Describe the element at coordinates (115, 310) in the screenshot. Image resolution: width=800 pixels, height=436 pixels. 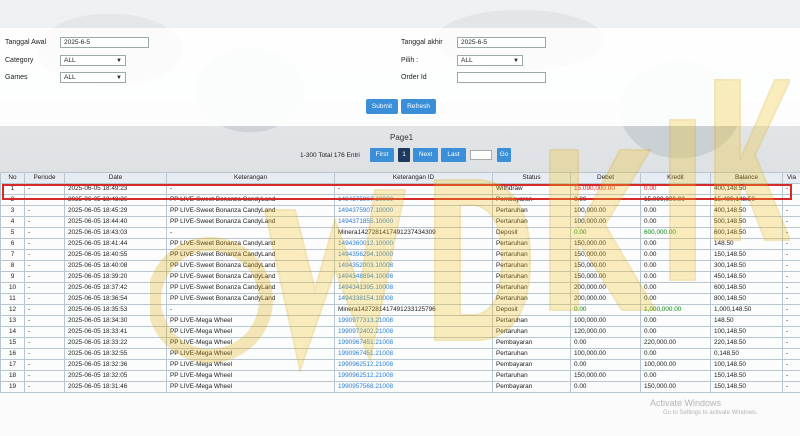
I see `table-cell: 2025-06-05 18:35:53` at that location.